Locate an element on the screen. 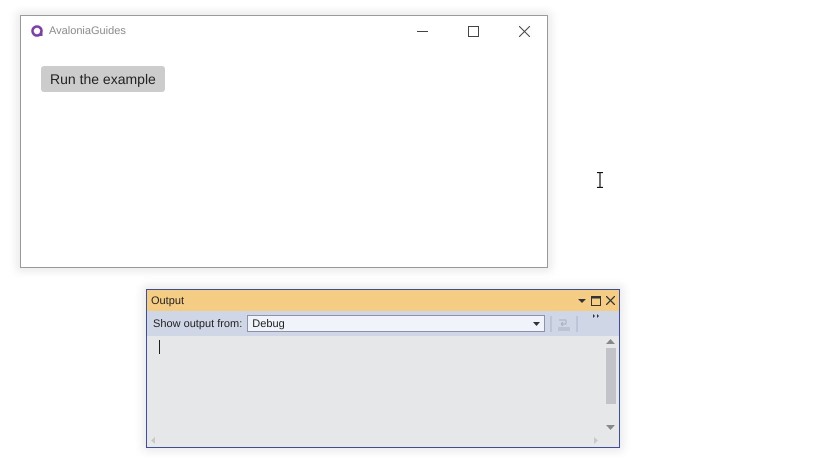  logo-icon is located at coordinates (37, 31).